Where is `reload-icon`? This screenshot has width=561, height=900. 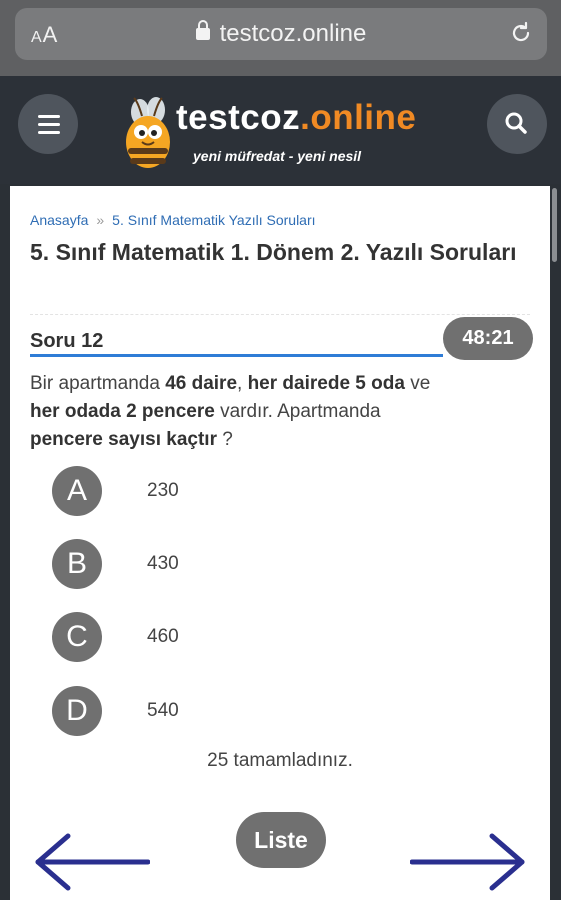
reload-icon is located at coordinates (521, 33).